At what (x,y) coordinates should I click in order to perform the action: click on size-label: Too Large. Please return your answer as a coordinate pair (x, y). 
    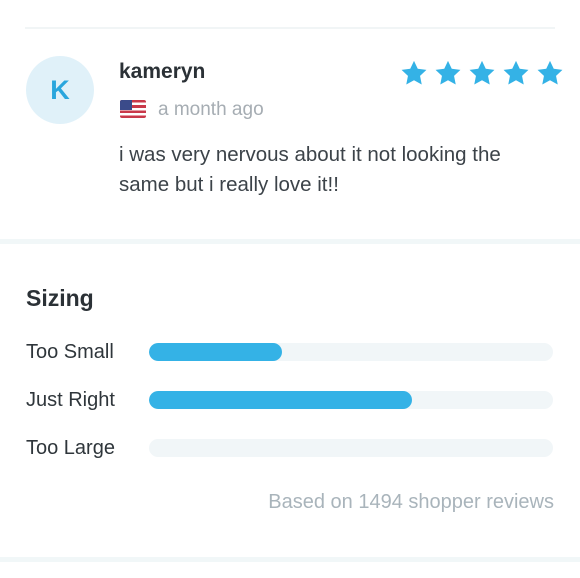
    Looking at the image, I should click on (70, 448).